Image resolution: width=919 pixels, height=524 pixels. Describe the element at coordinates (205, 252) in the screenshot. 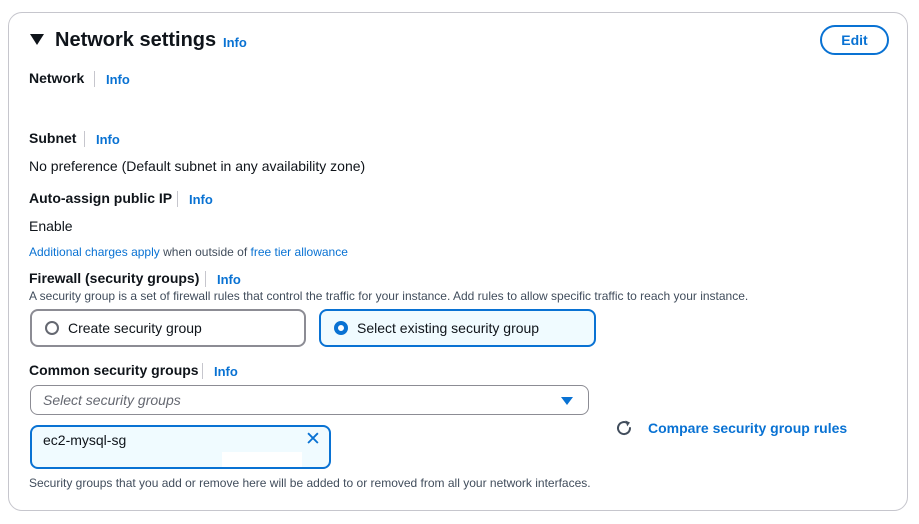

I see `charges-note-text: when outside of` at that location.